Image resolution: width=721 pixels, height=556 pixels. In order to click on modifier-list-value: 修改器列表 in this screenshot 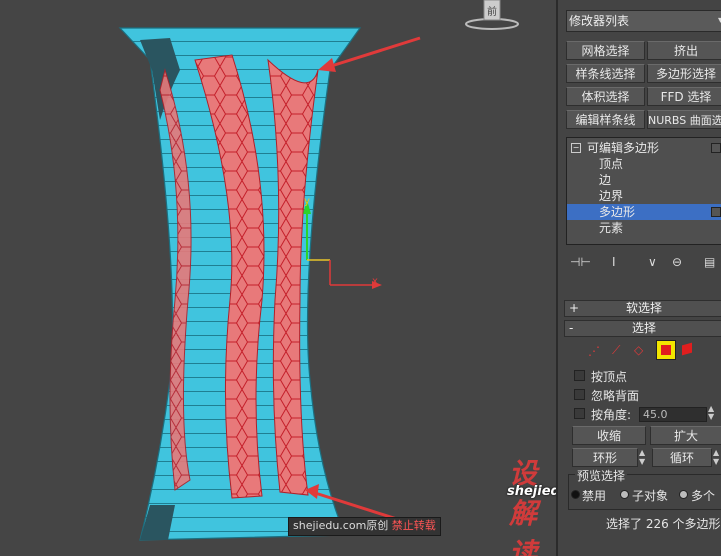, I will do `click(599, 21)`.